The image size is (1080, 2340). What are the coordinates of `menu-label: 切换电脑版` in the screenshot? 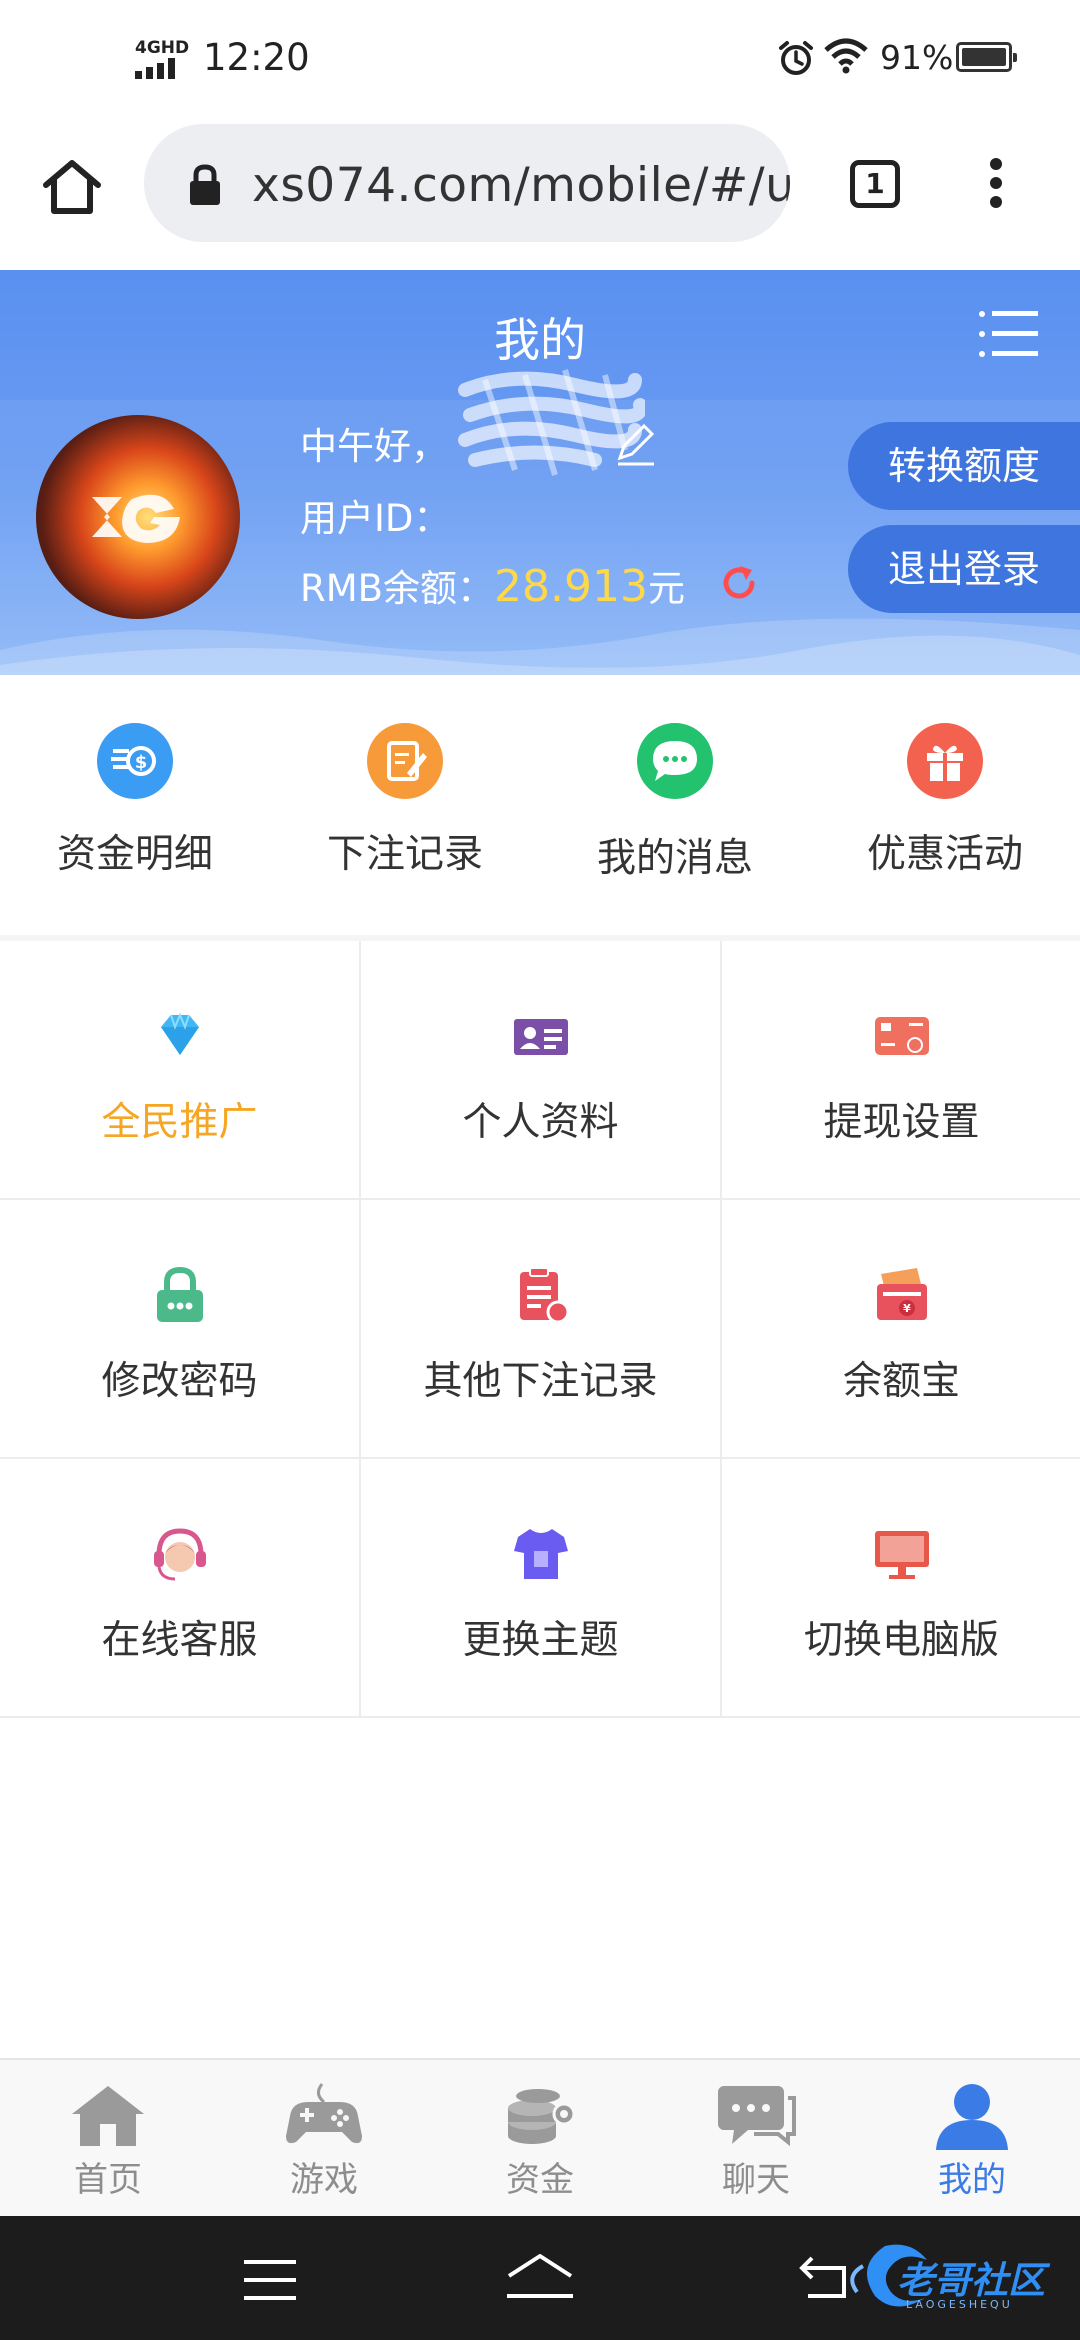 It's located at (901, 1640).